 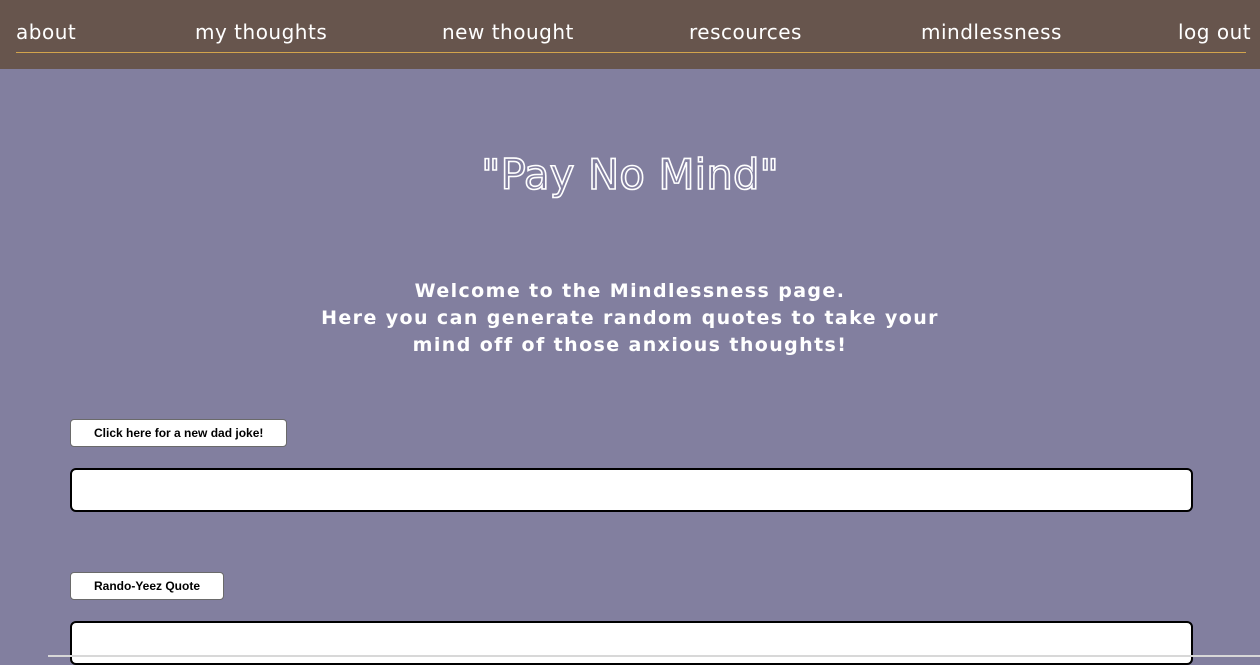 I want to click on nav-divider, so click(x=631, y=52).